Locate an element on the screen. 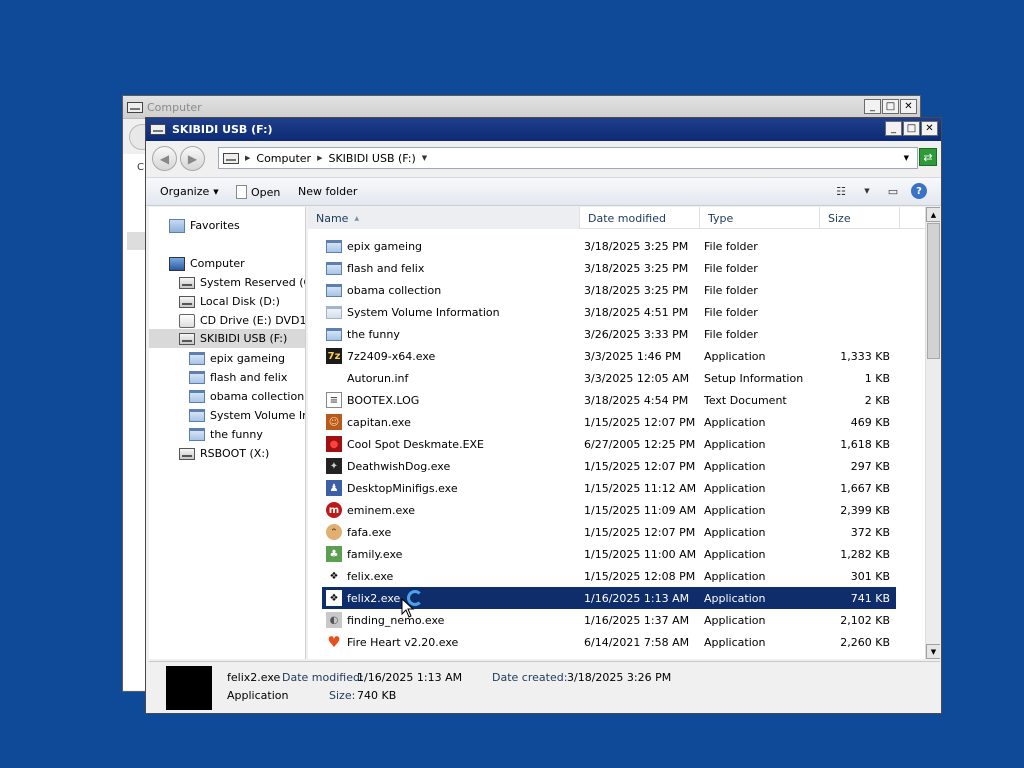  file-name-cell: ❖ felix.exe is located at coordinates (359, 576).